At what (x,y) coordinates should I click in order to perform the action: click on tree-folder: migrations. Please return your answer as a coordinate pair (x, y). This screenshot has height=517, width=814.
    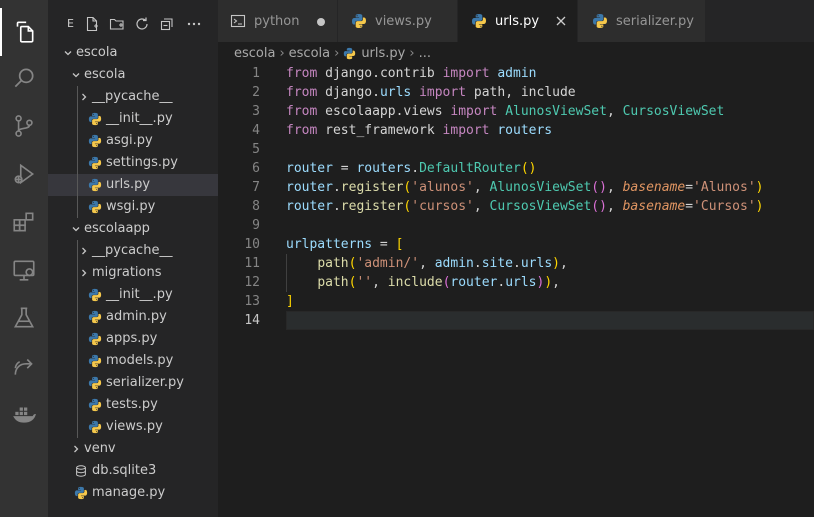
    Looking at the image, I should click on (133, 273).